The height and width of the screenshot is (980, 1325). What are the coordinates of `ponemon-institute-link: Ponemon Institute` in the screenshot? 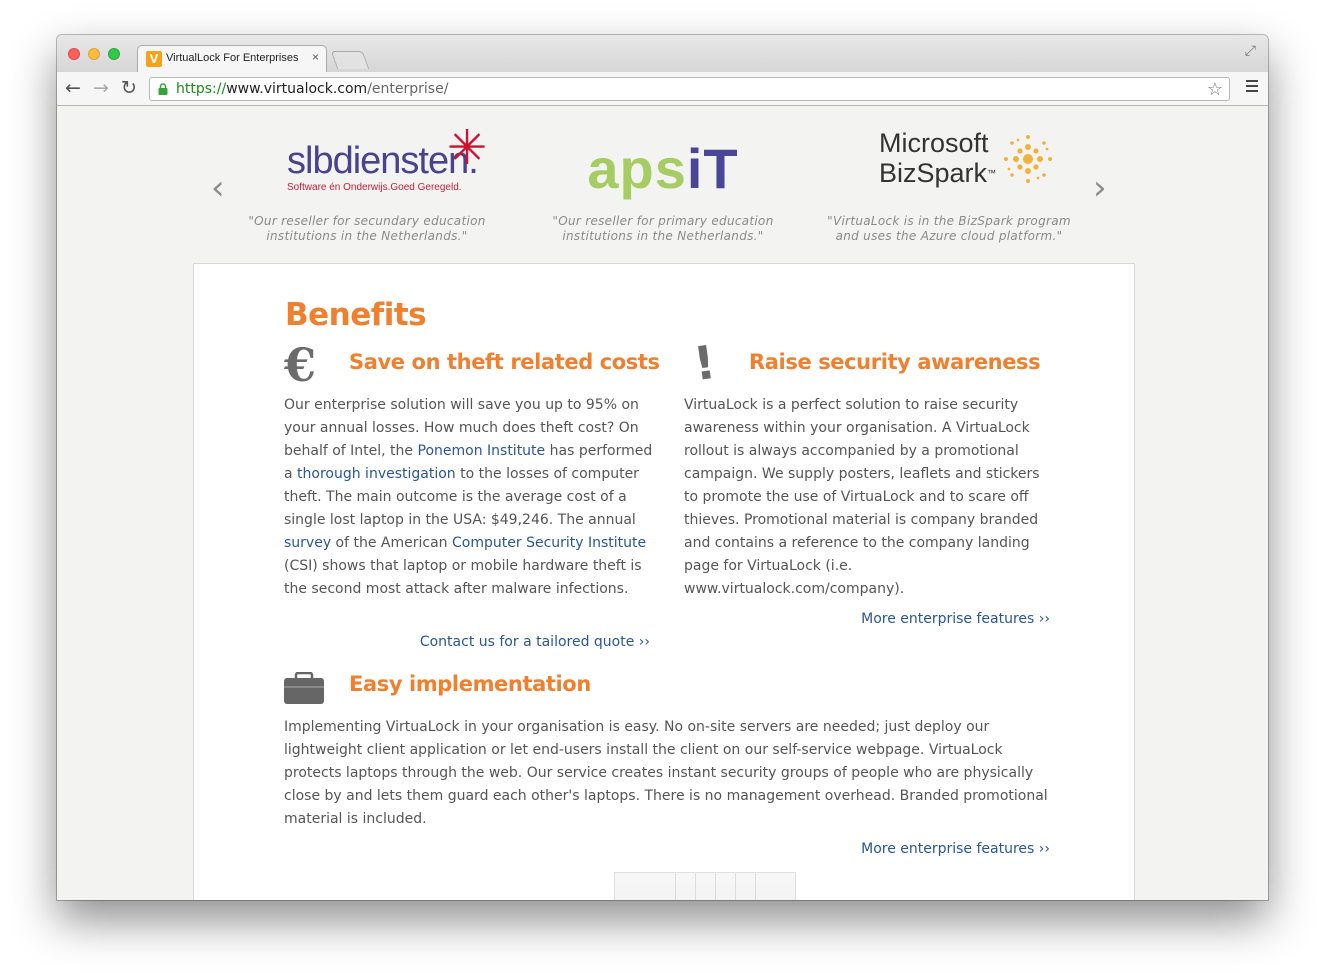 It's located at (482, 451).